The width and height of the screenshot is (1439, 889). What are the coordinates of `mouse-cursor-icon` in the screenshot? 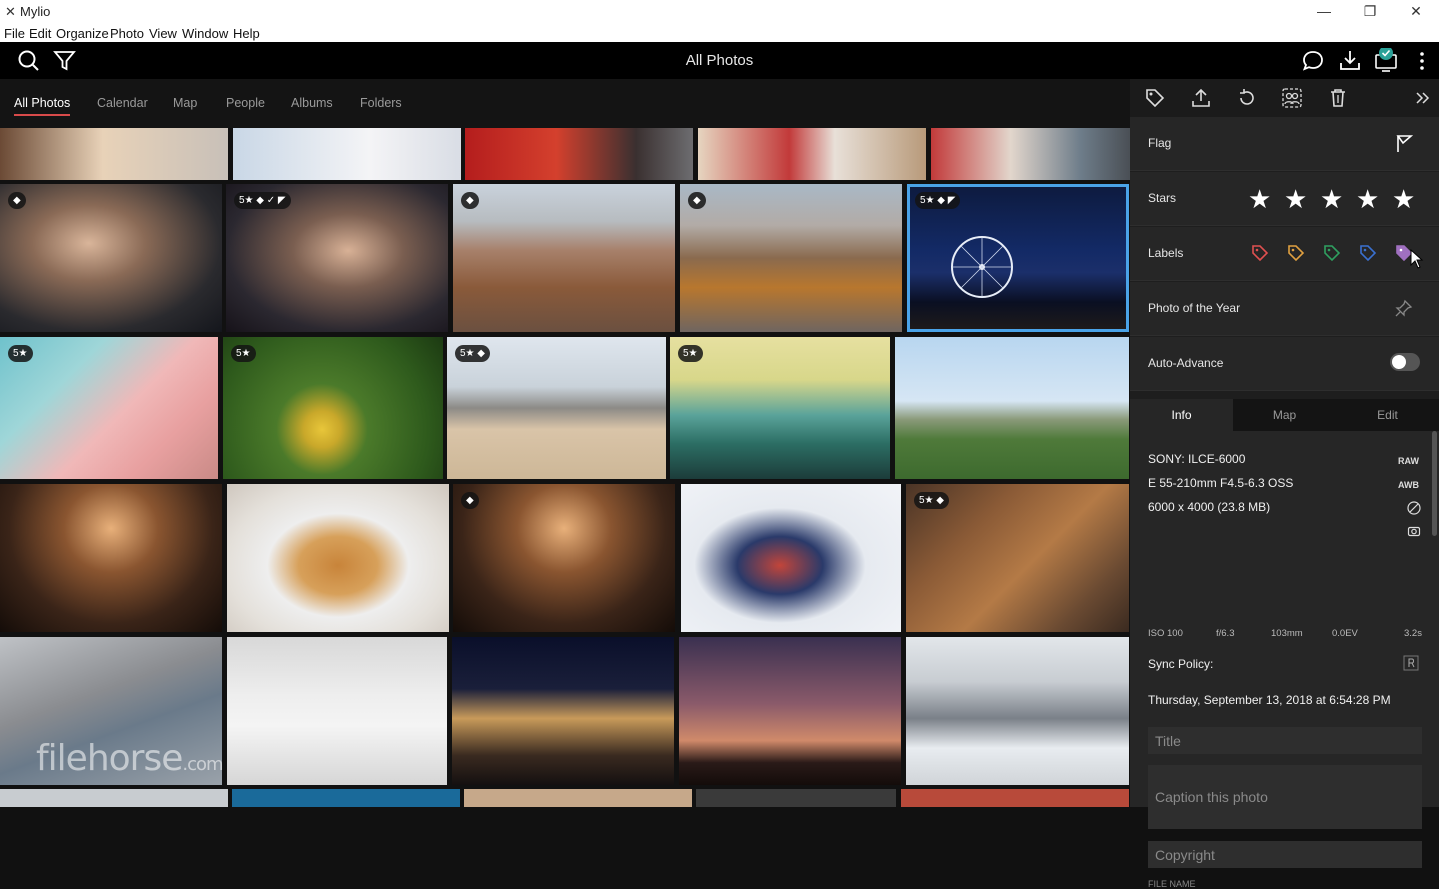 It's located at (1417, 259).